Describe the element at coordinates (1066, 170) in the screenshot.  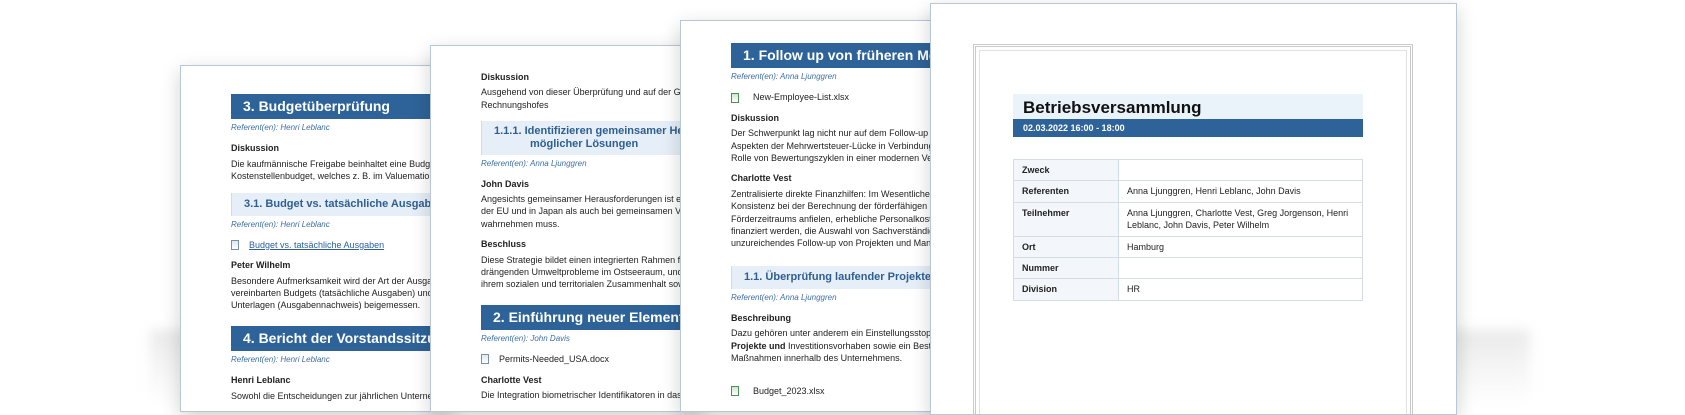
I see `row-key: Zweck` at that location.